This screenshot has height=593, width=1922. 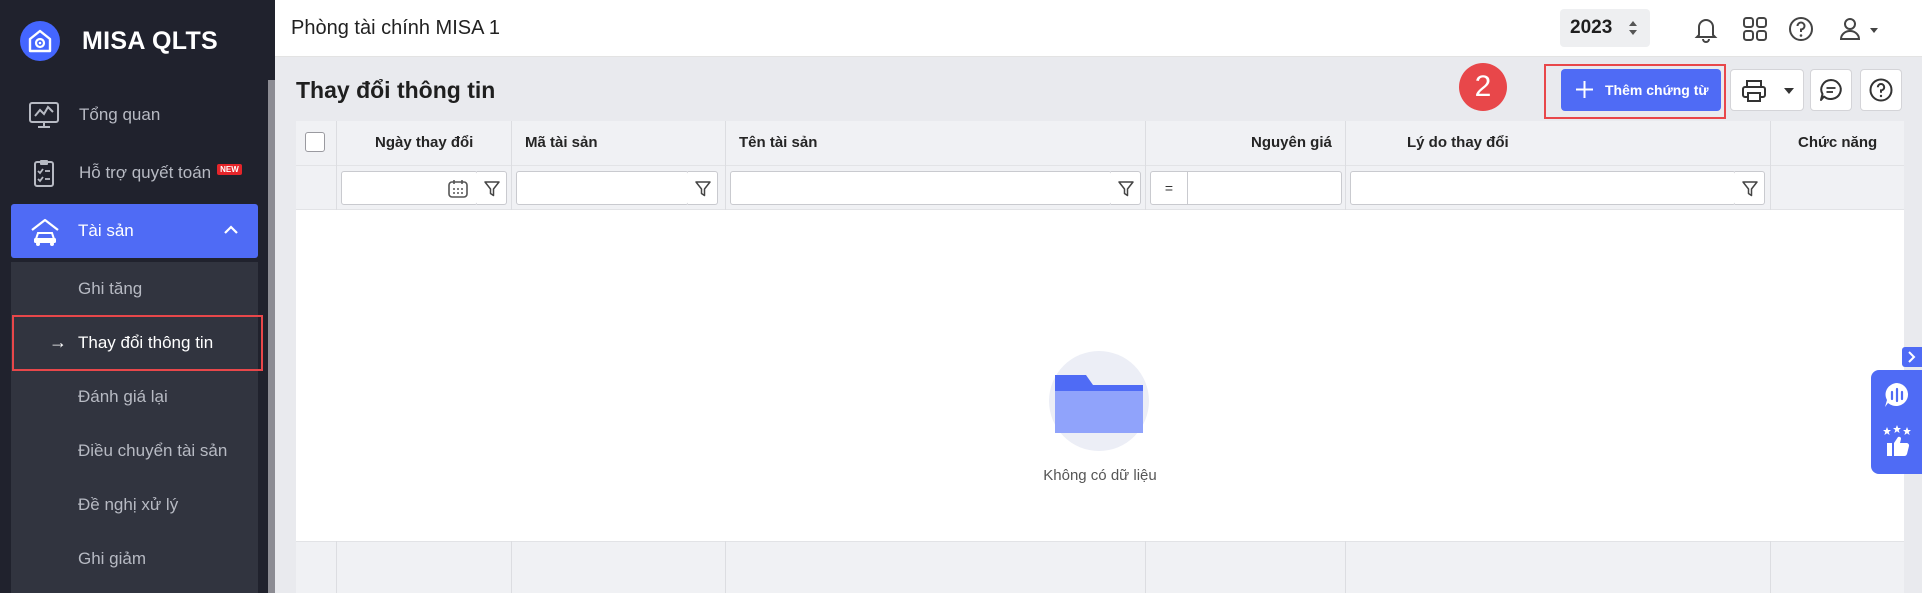 I want to click on chat-bubble-icon, so click(x=1831, y=90).